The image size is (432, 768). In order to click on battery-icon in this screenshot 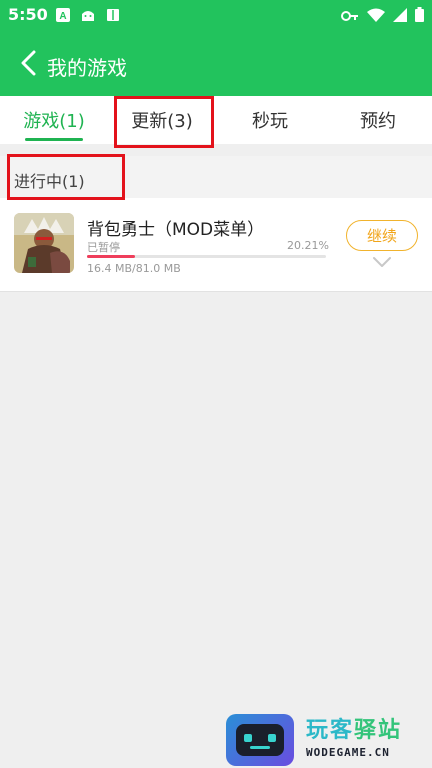, I will do `click(419, 16)`.